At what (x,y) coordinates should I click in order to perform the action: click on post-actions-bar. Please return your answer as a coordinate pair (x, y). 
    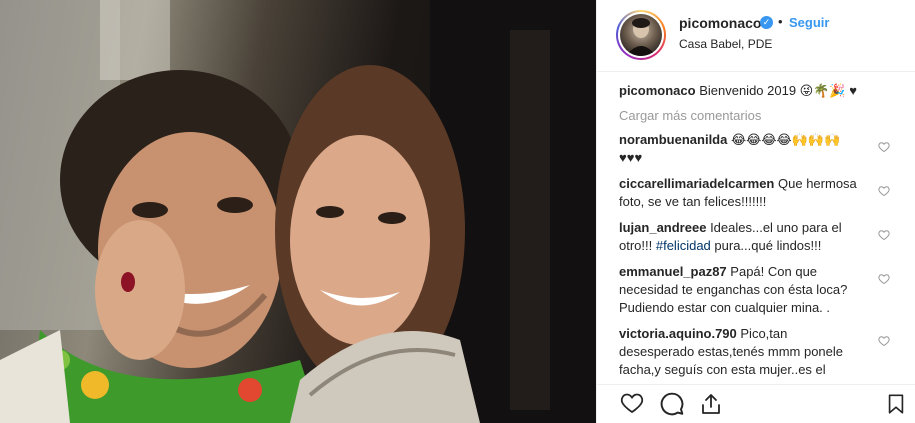
    Looking at the image, I should click on (756, 403).